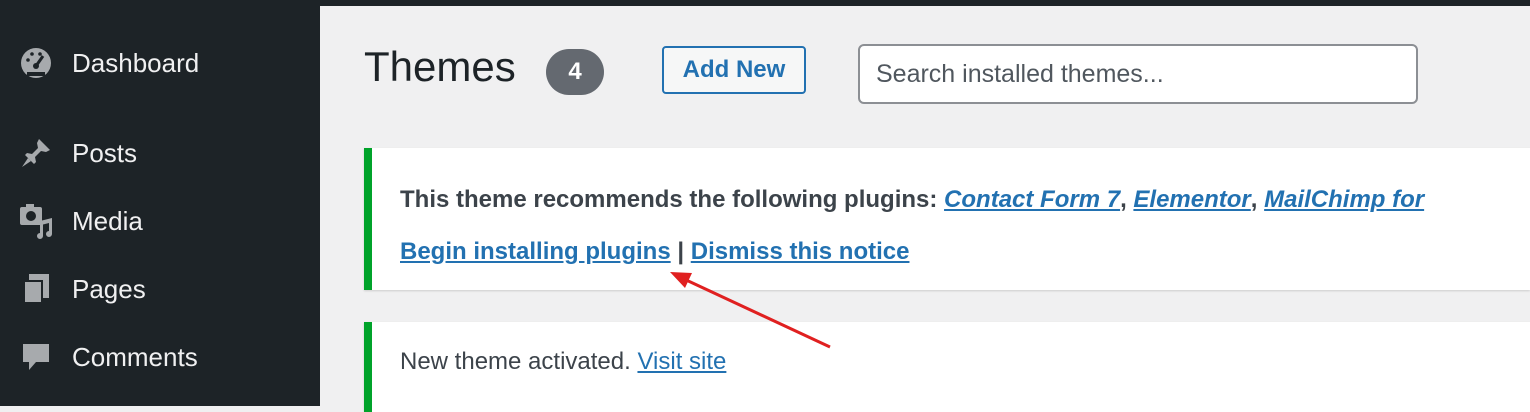 Image resolution: width=1530 pixels, height=412 pixels. Describe the element at coordinates (36, 63) in the screenshot. I see `dashboard-icon` at that location.